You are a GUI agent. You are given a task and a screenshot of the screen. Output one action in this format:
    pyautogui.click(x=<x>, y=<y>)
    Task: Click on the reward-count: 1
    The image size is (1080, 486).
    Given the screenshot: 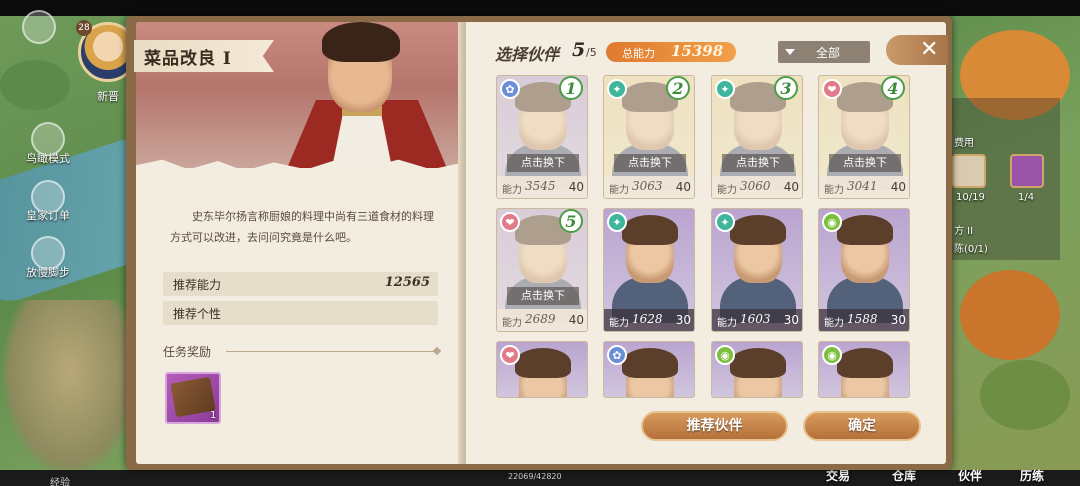 What is the action you would take?
    pyautogui.click(x=213, y=415)
    